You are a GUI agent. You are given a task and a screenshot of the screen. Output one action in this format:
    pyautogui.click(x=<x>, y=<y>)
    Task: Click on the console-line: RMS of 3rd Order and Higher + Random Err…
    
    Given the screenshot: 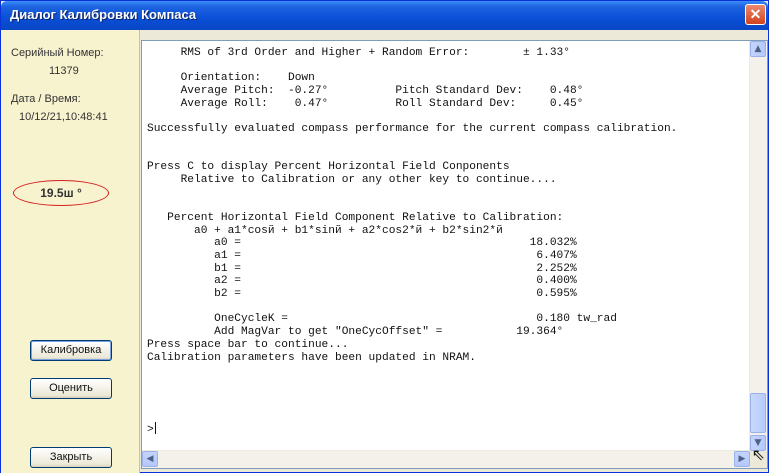 What is the action you would take?
    pyautogui.click(x=358, y=53)
    